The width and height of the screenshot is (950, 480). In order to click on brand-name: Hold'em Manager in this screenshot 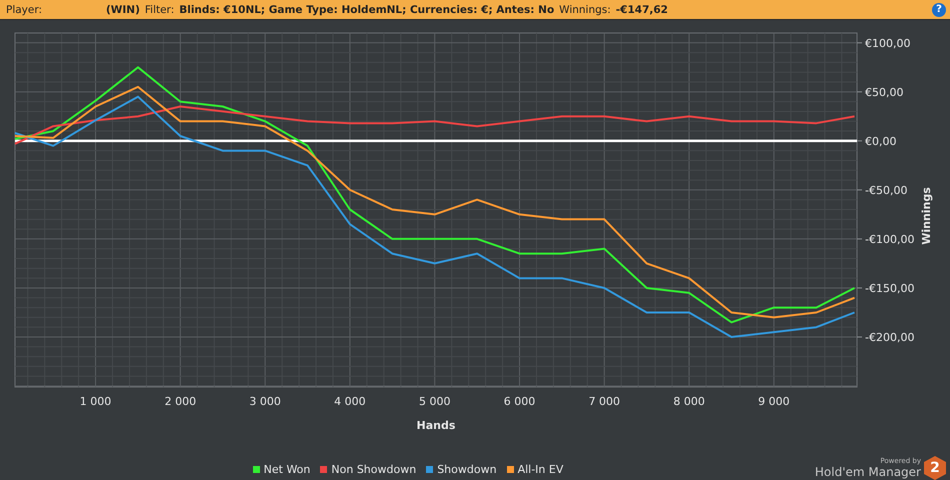, I will do `click(867, 472)`.